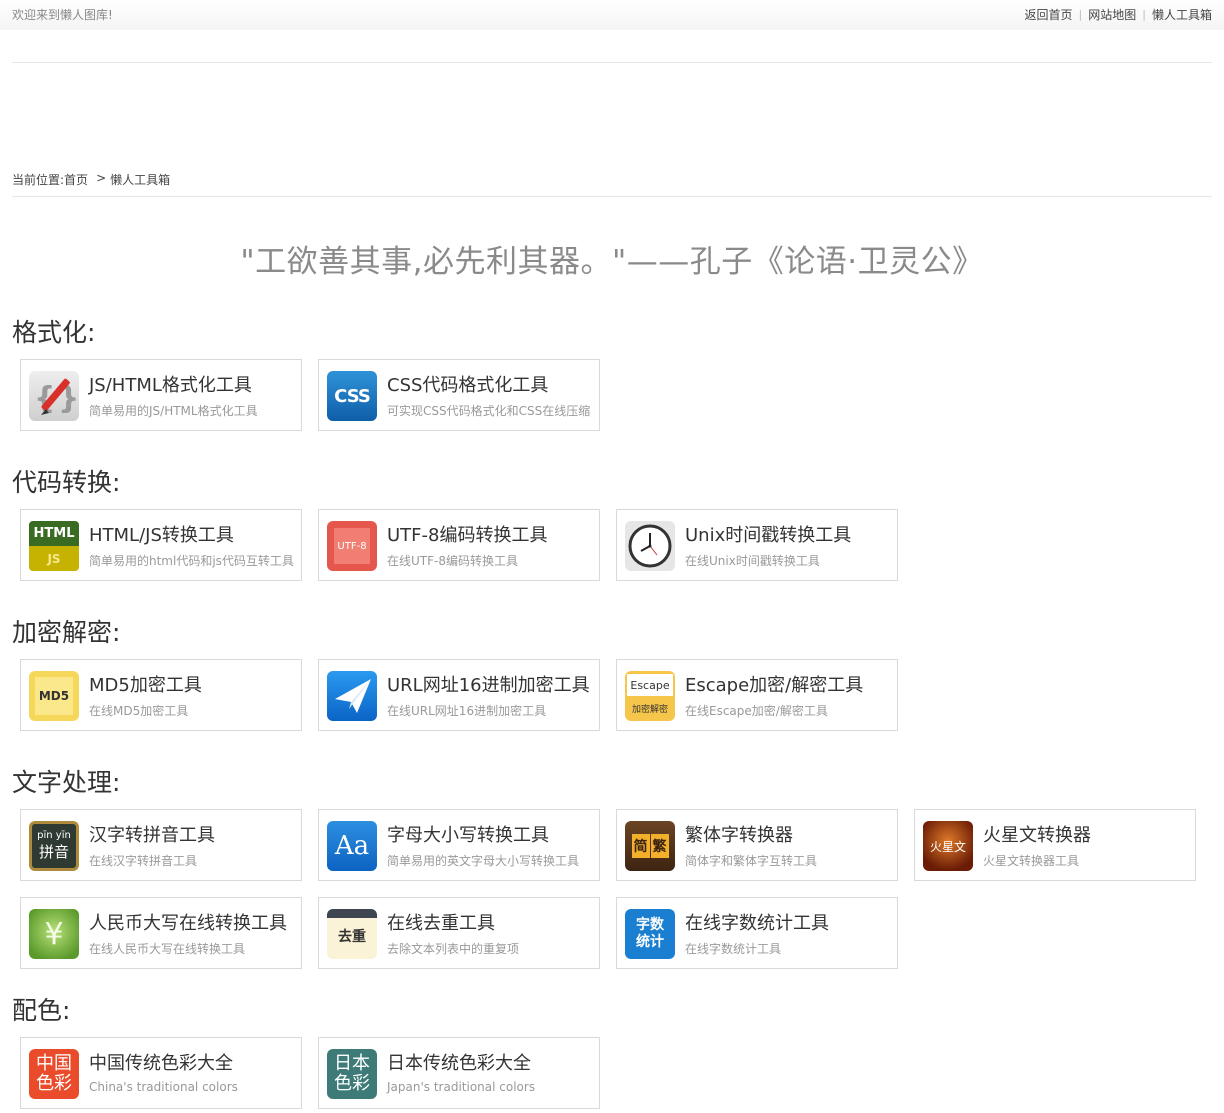  Describe the element at coordinates (54, 835) in the screenshot. I see `pinyin-icon-top: pīn yīn` at that location.